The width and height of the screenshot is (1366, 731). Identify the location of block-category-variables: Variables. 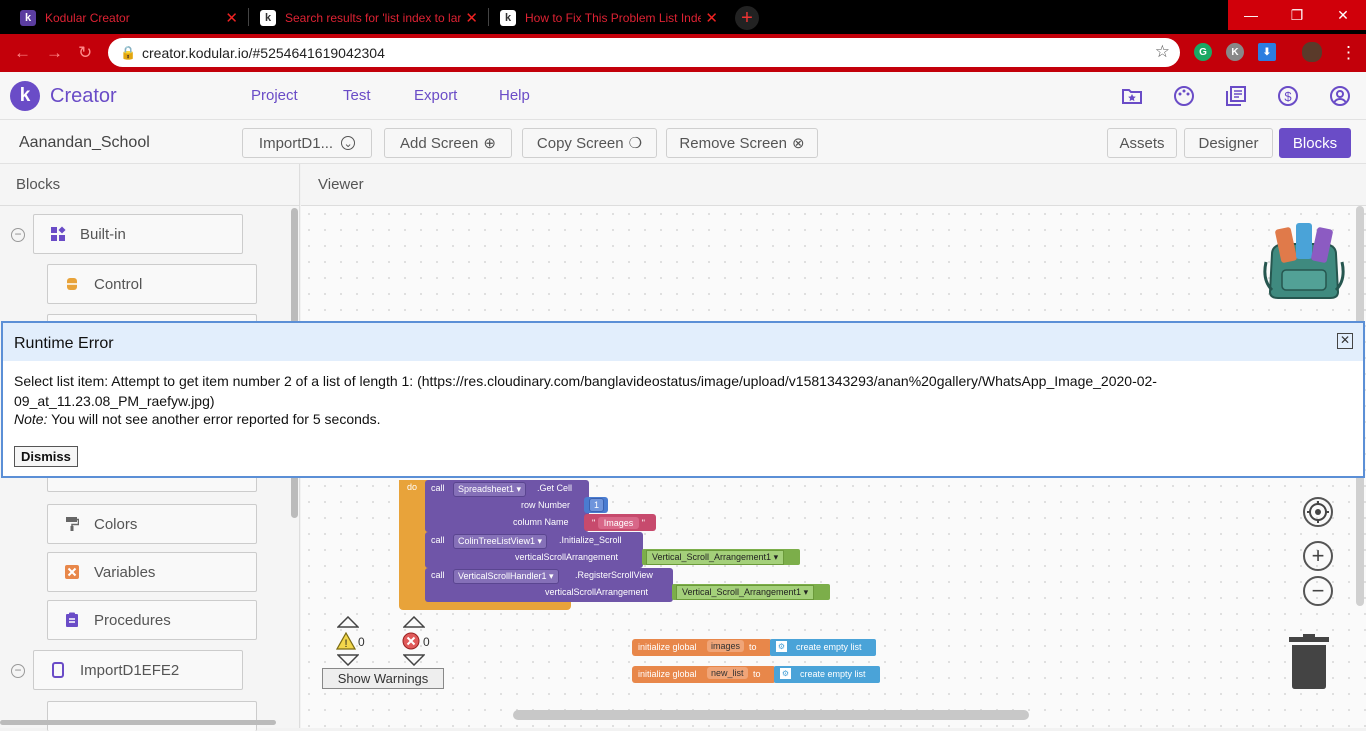
(152, 572).